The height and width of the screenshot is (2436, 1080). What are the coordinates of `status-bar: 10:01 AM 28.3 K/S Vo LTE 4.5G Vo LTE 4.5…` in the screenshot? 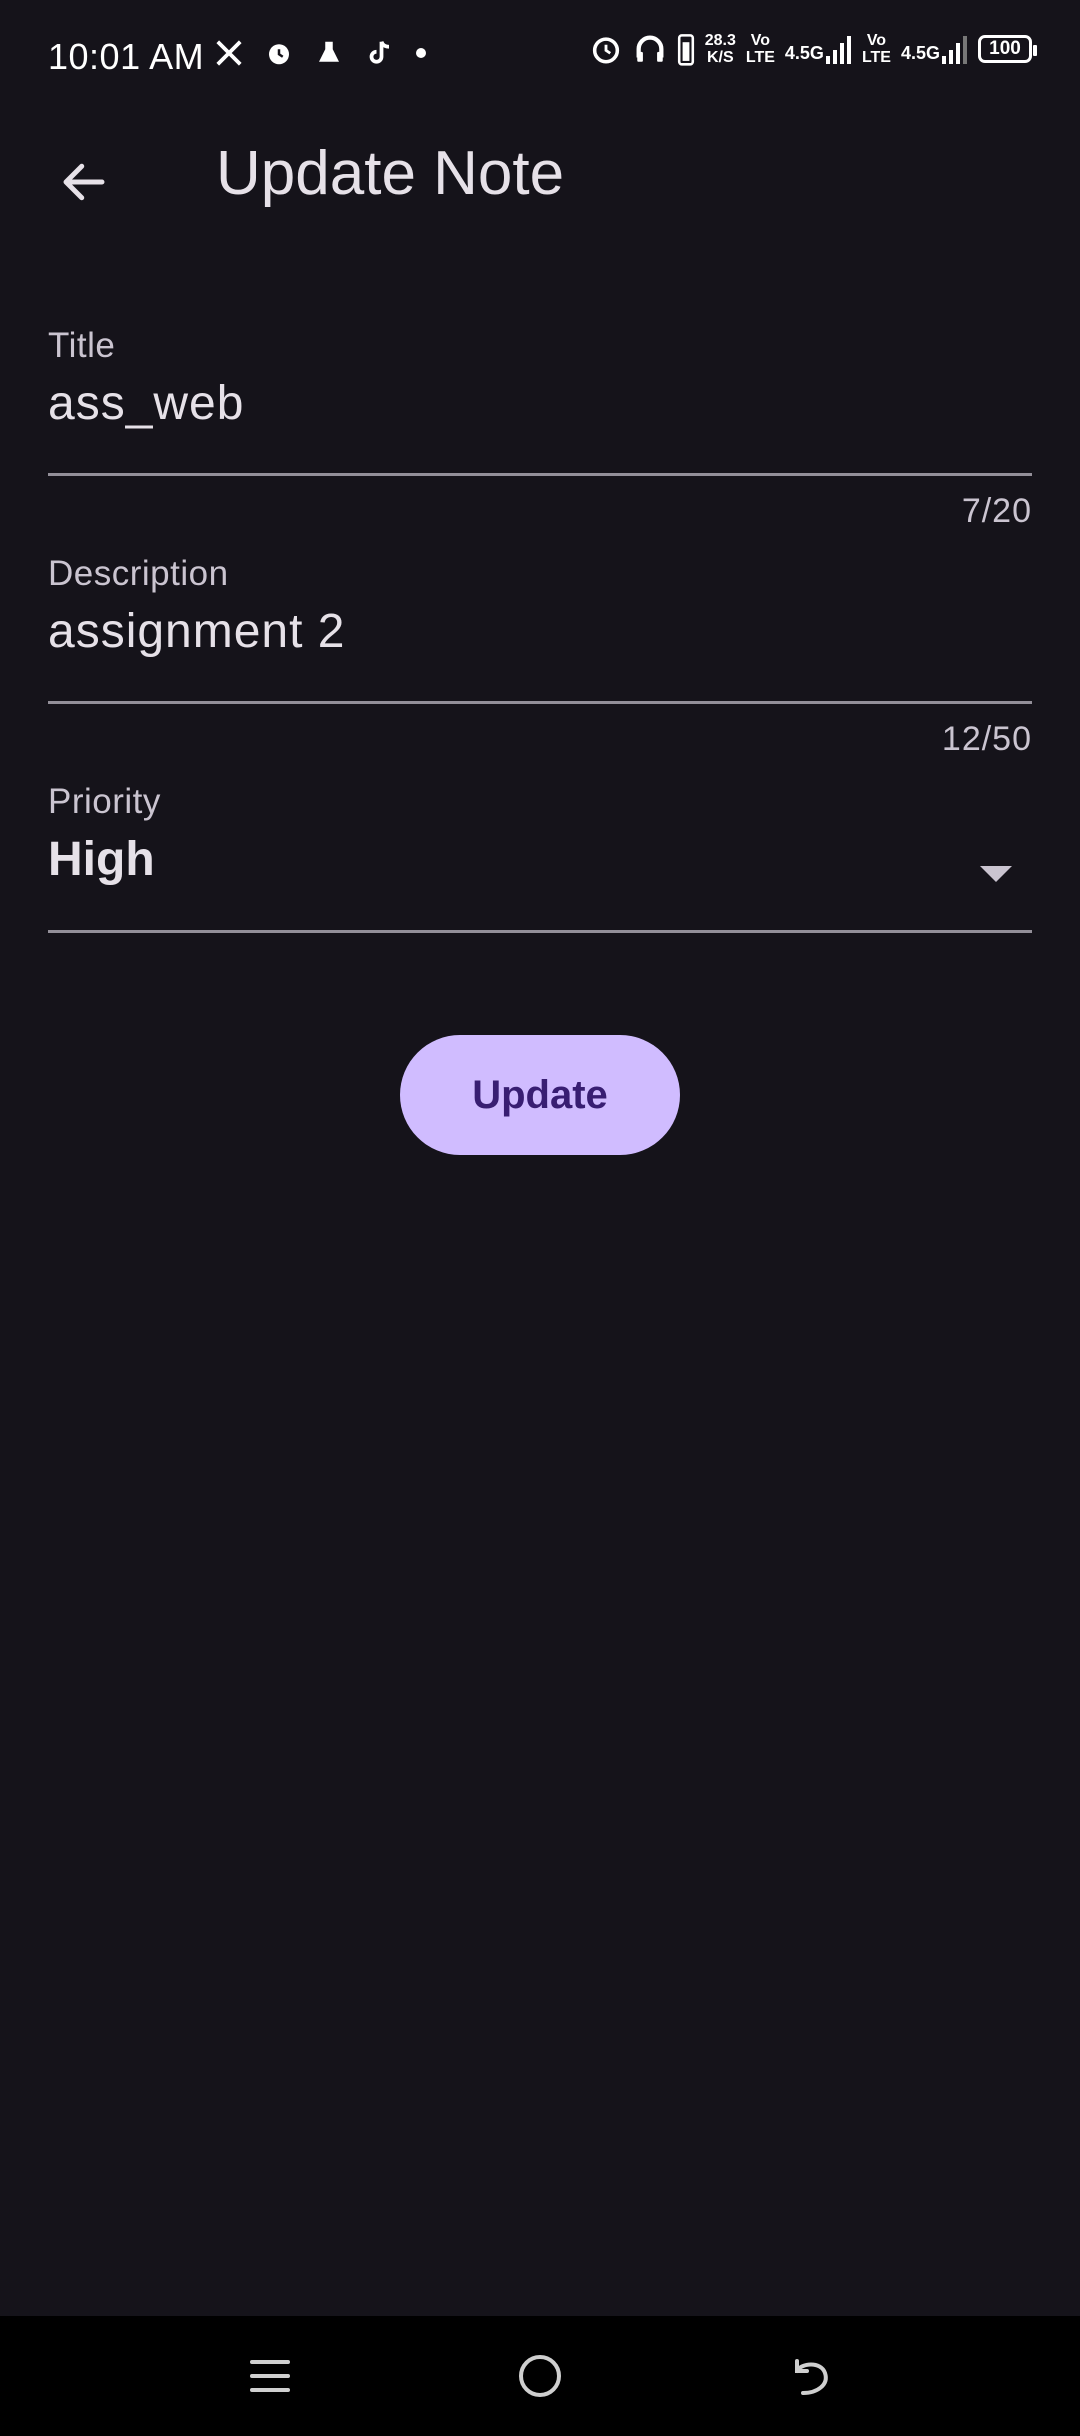 It's located at (540, 59).